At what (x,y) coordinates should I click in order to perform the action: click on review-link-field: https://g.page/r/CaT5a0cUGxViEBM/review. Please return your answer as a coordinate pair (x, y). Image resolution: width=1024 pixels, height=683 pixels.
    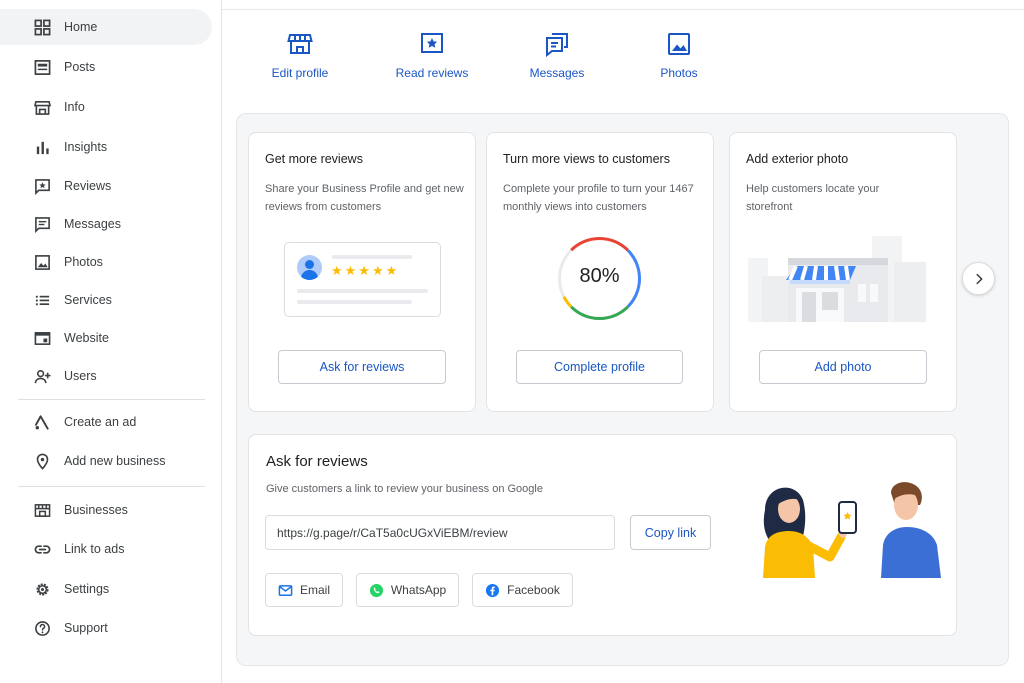
    Looking at the image, I should click on (440, 532).